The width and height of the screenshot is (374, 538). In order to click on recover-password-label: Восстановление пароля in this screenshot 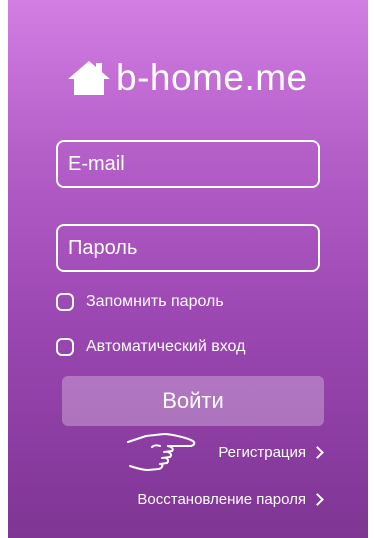, I will do `click(221, 499)`.